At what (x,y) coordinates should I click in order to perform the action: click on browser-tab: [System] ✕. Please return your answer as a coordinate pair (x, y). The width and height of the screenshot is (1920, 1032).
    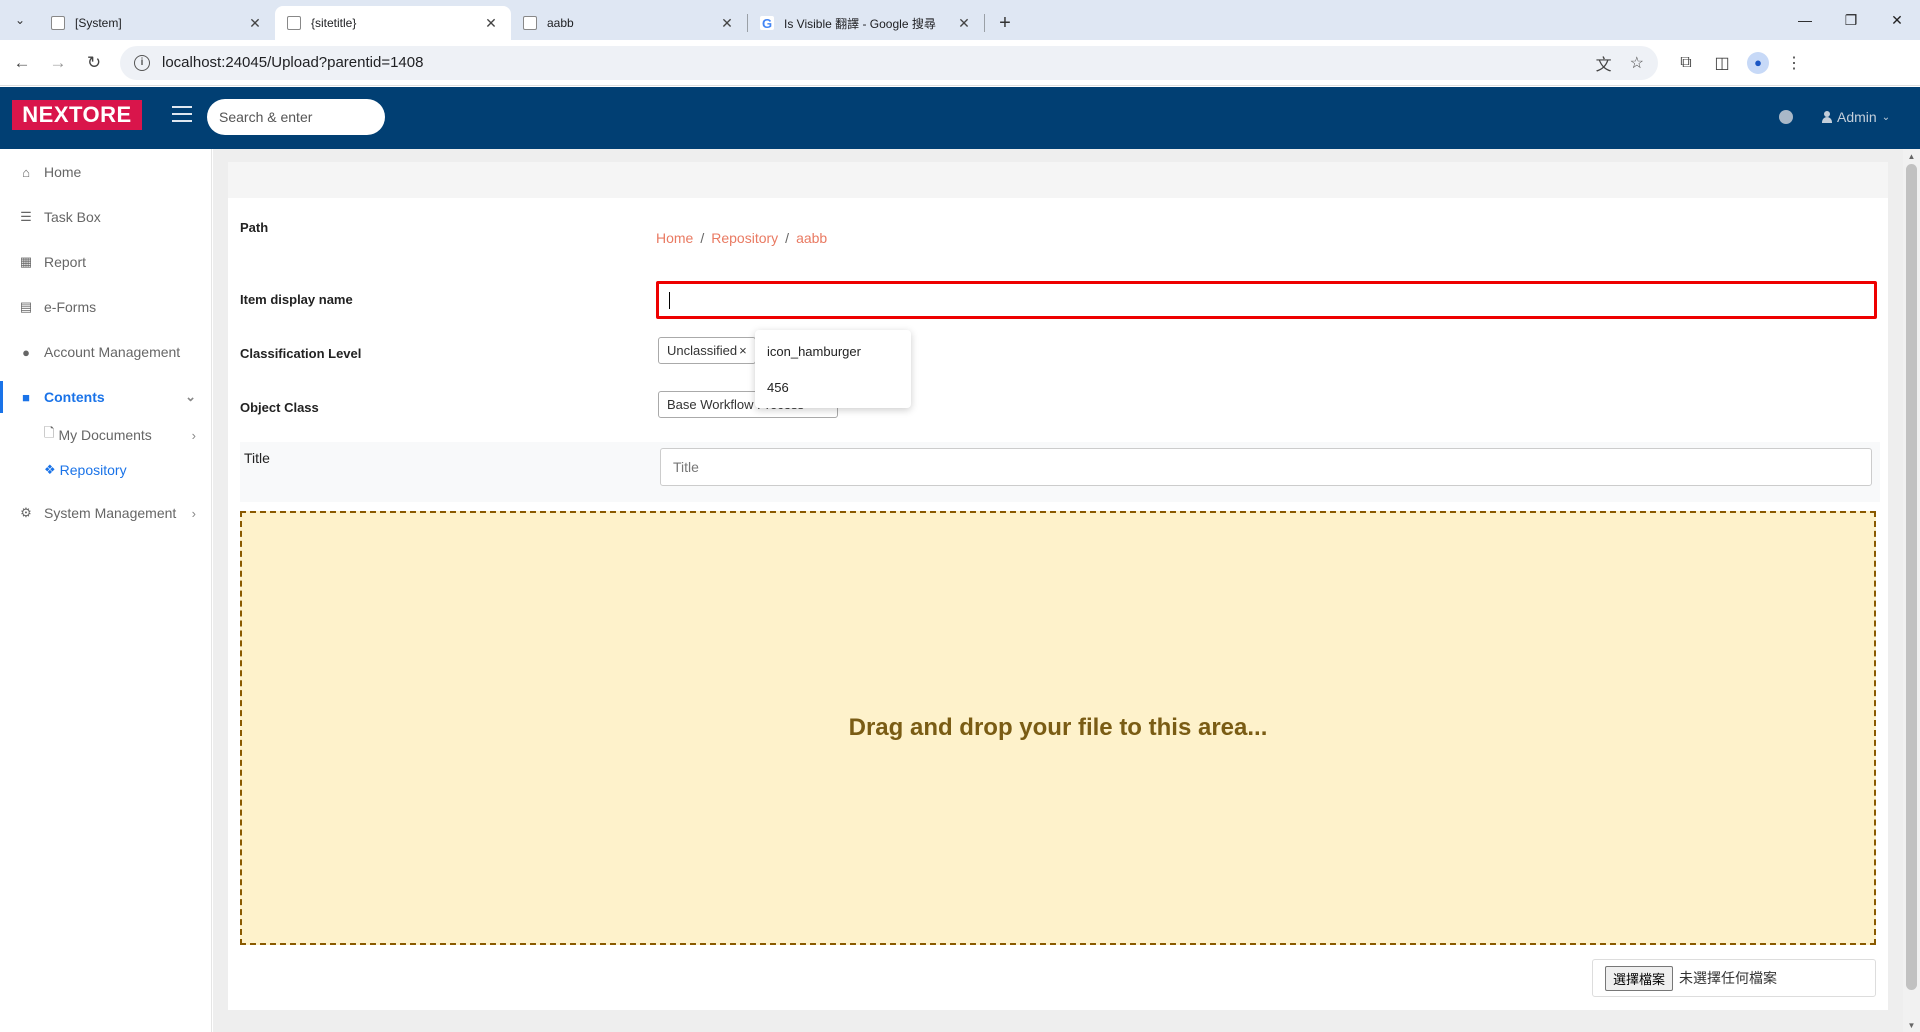
    Looking at the image, I should click on (157, 23).